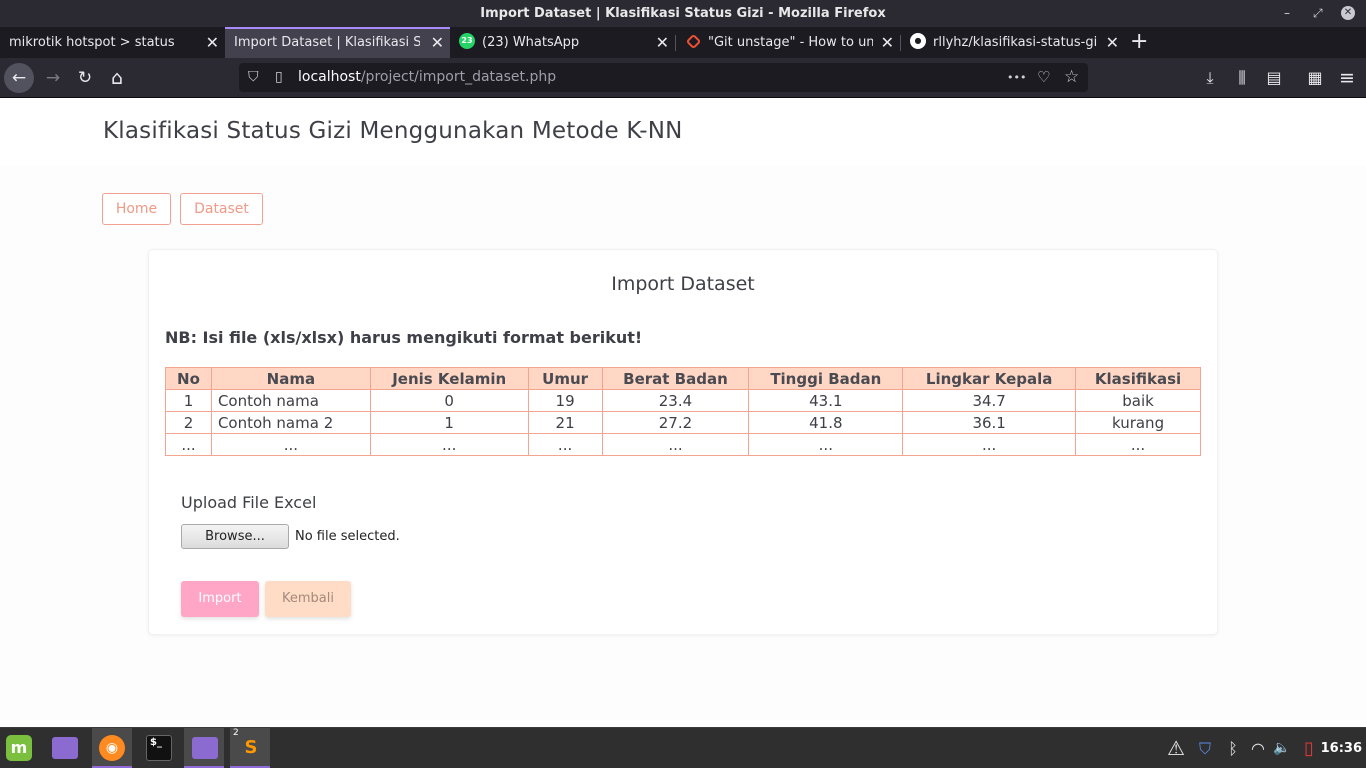  What do you see at coordinates (989, 400) in the screenshot?
I see `table-cell: 34.7` at bounding box center [989, 400].